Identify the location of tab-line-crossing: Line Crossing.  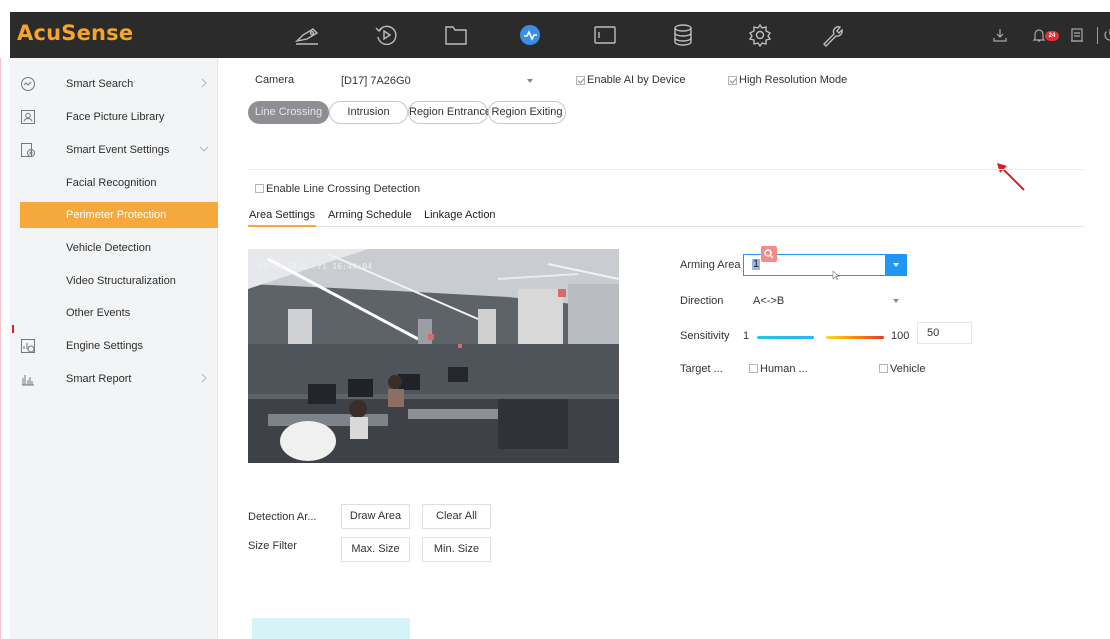
(288, 112).